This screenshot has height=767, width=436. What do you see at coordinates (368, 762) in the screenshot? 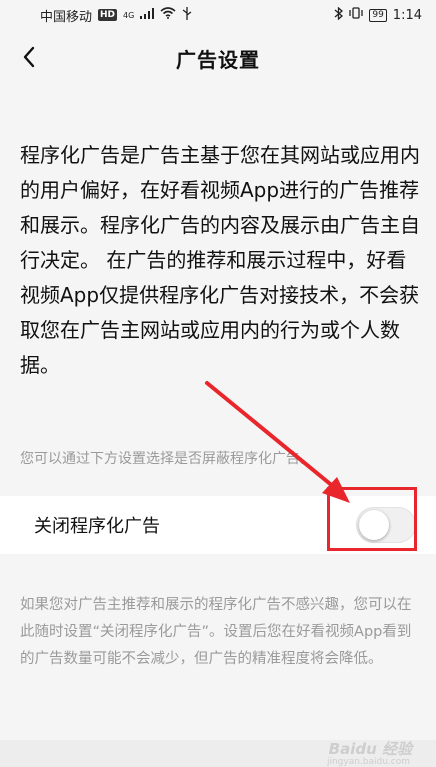
I see `baidu-watermark-url: jingyan.baidu.com` at bounding box center [368, 762].